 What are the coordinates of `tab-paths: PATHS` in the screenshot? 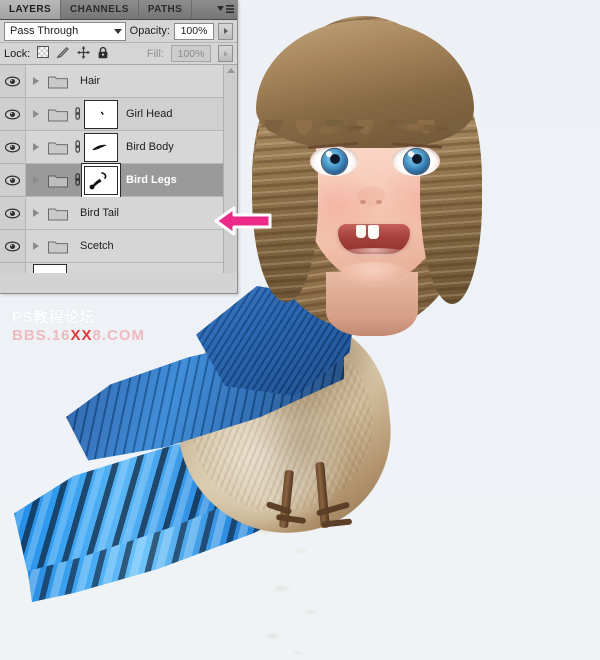 It's located at (165, 9).